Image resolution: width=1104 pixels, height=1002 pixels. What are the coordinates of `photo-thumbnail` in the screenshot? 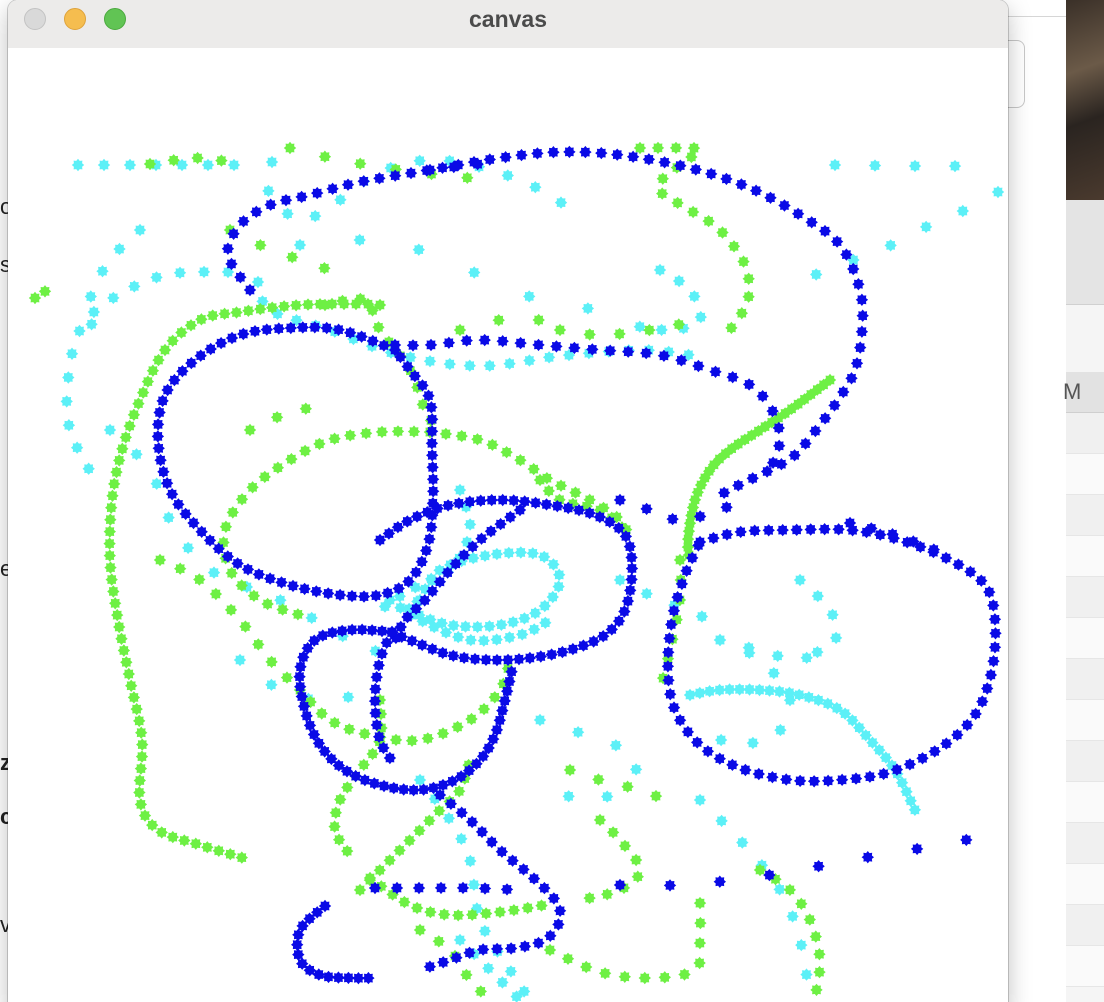 It's located at (1085, 100).